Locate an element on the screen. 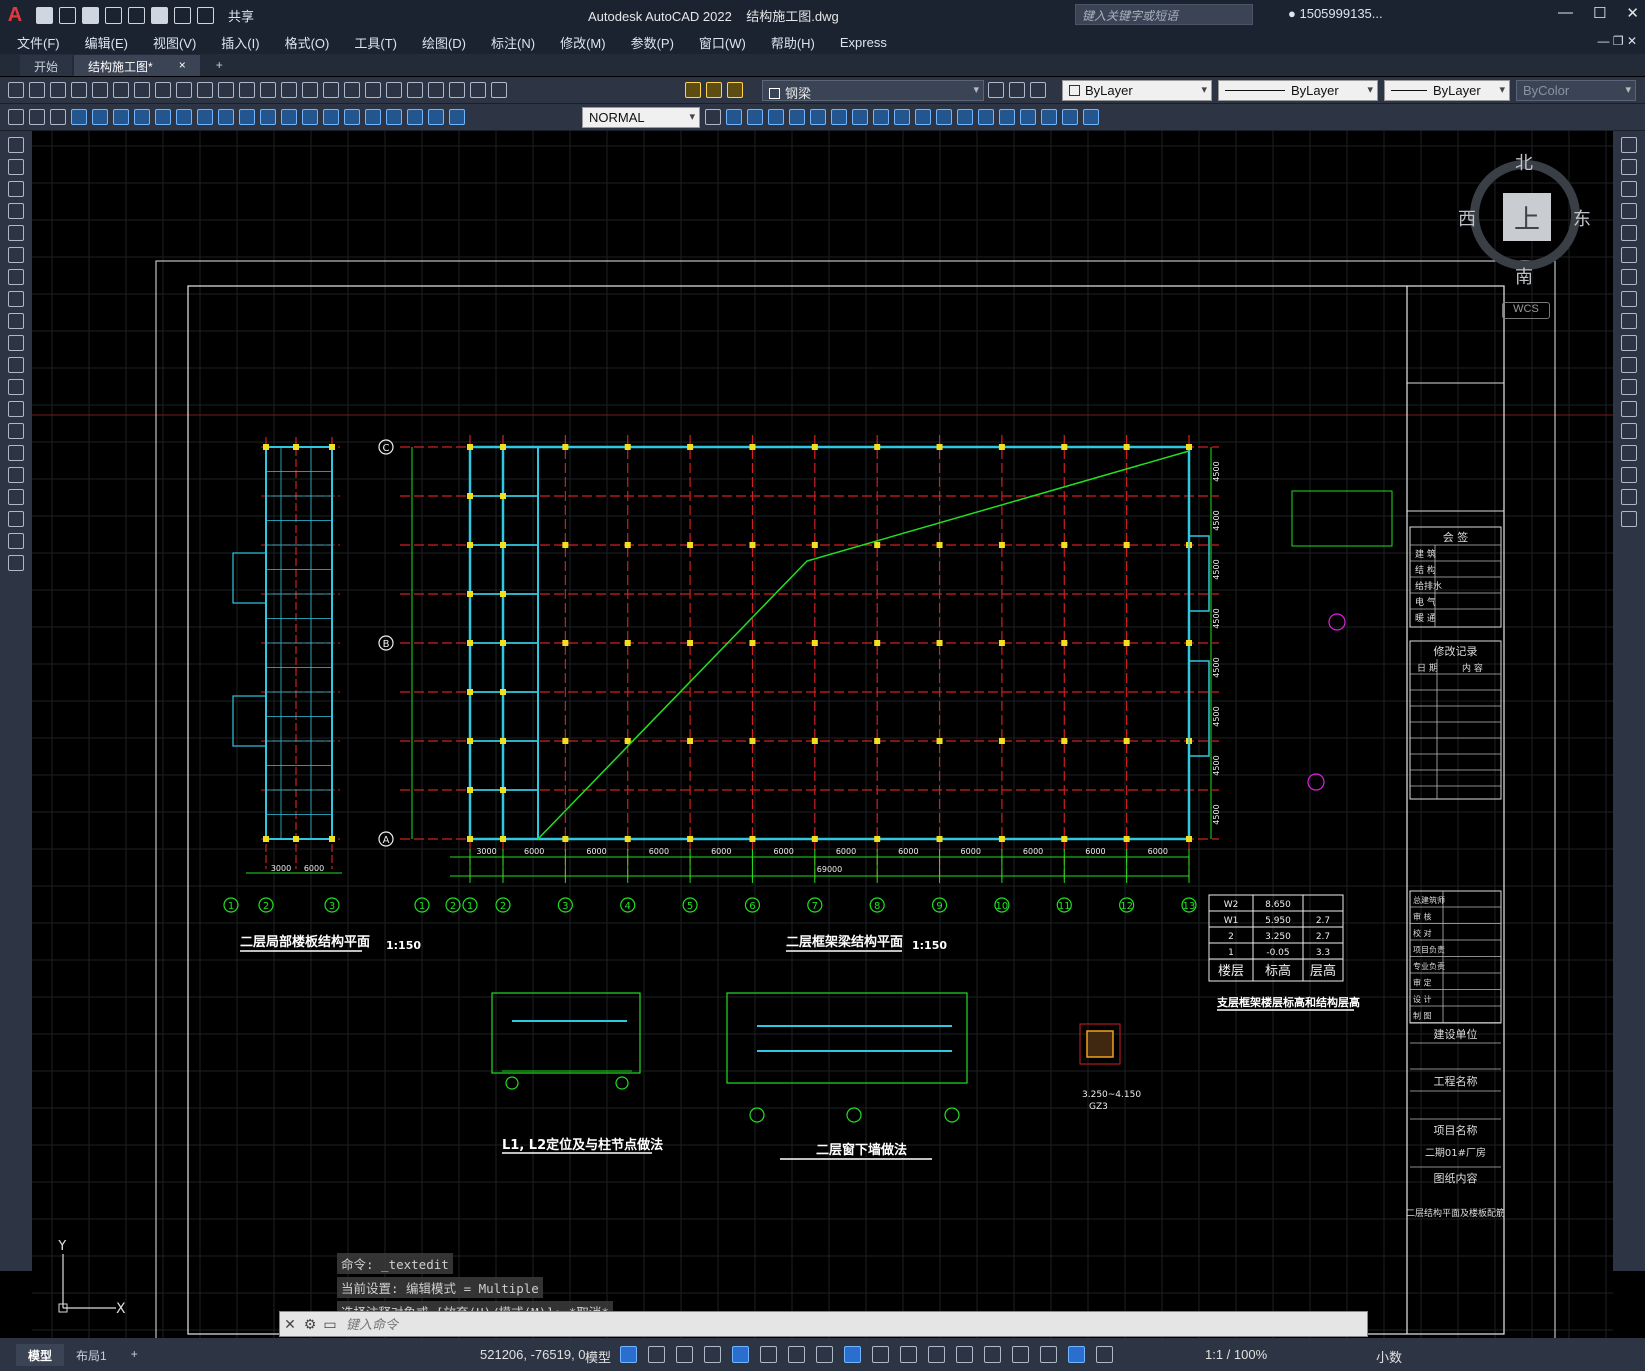 Image resolution: width=1645 pixels, height=1371 pixels. menu-8: 修改(M) is located at coordinates (583, 42).